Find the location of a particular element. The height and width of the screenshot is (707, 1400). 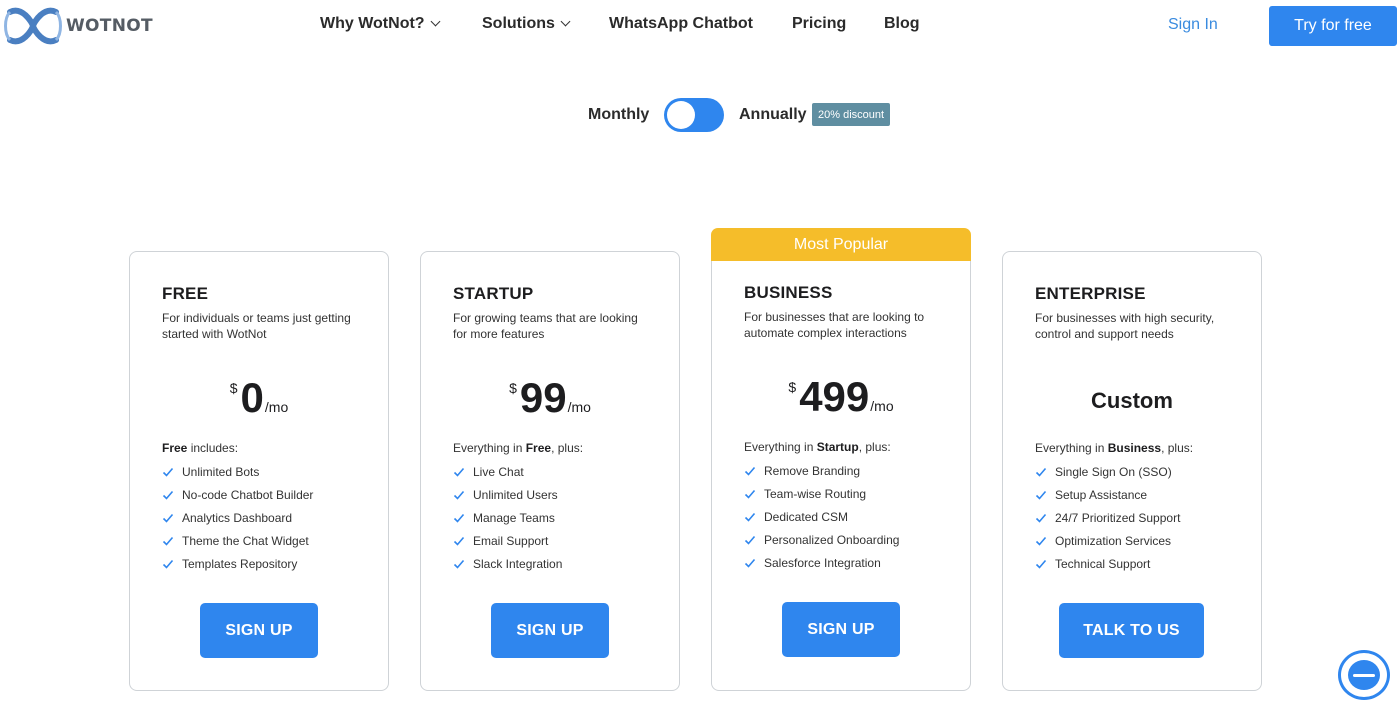

nav-solutions: Solutions is located at coordinates (526, 24).